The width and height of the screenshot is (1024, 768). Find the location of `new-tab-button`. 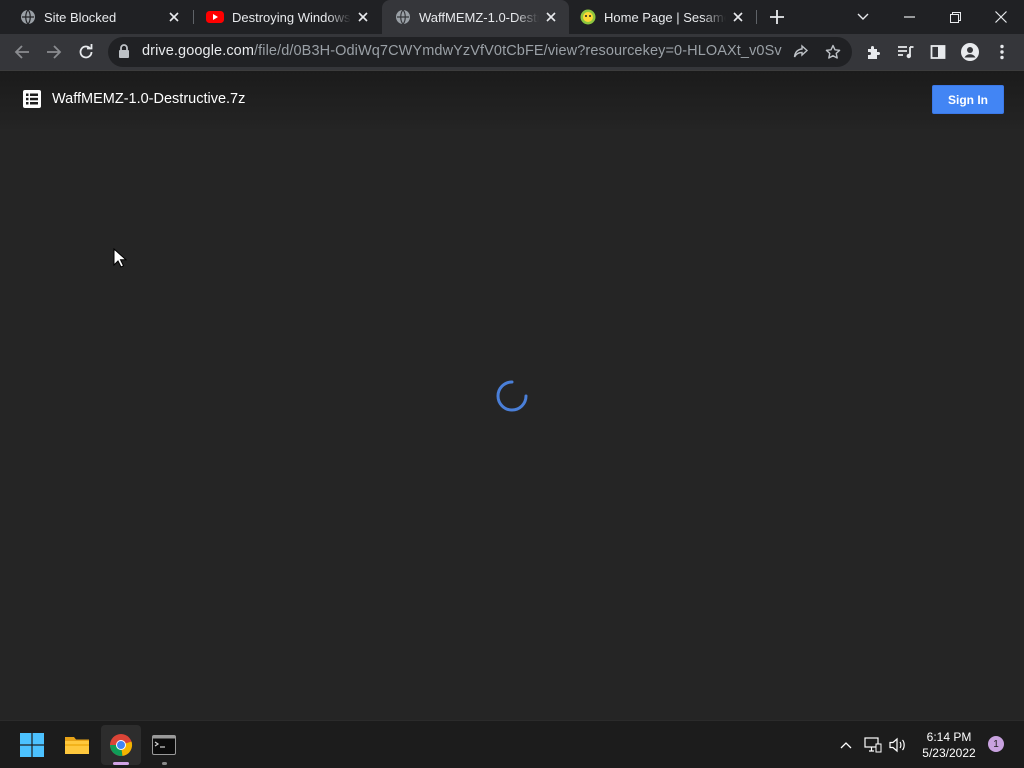

new-tab-button is located at coordinates (777, 17).